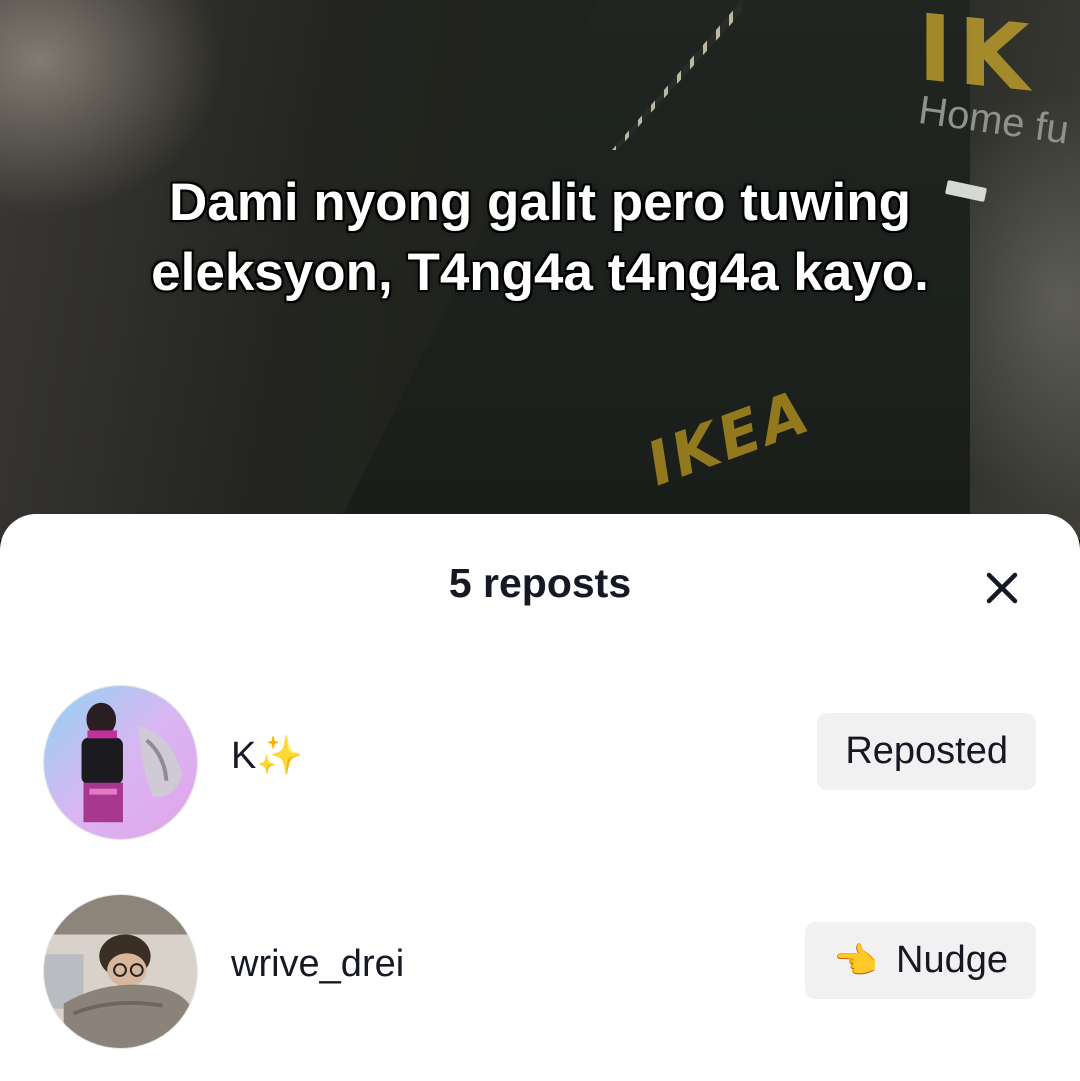 The width and height of the screenshot is (1080, 1081). I want to click on sheet-header: 5 reposts, so click(540, 587).